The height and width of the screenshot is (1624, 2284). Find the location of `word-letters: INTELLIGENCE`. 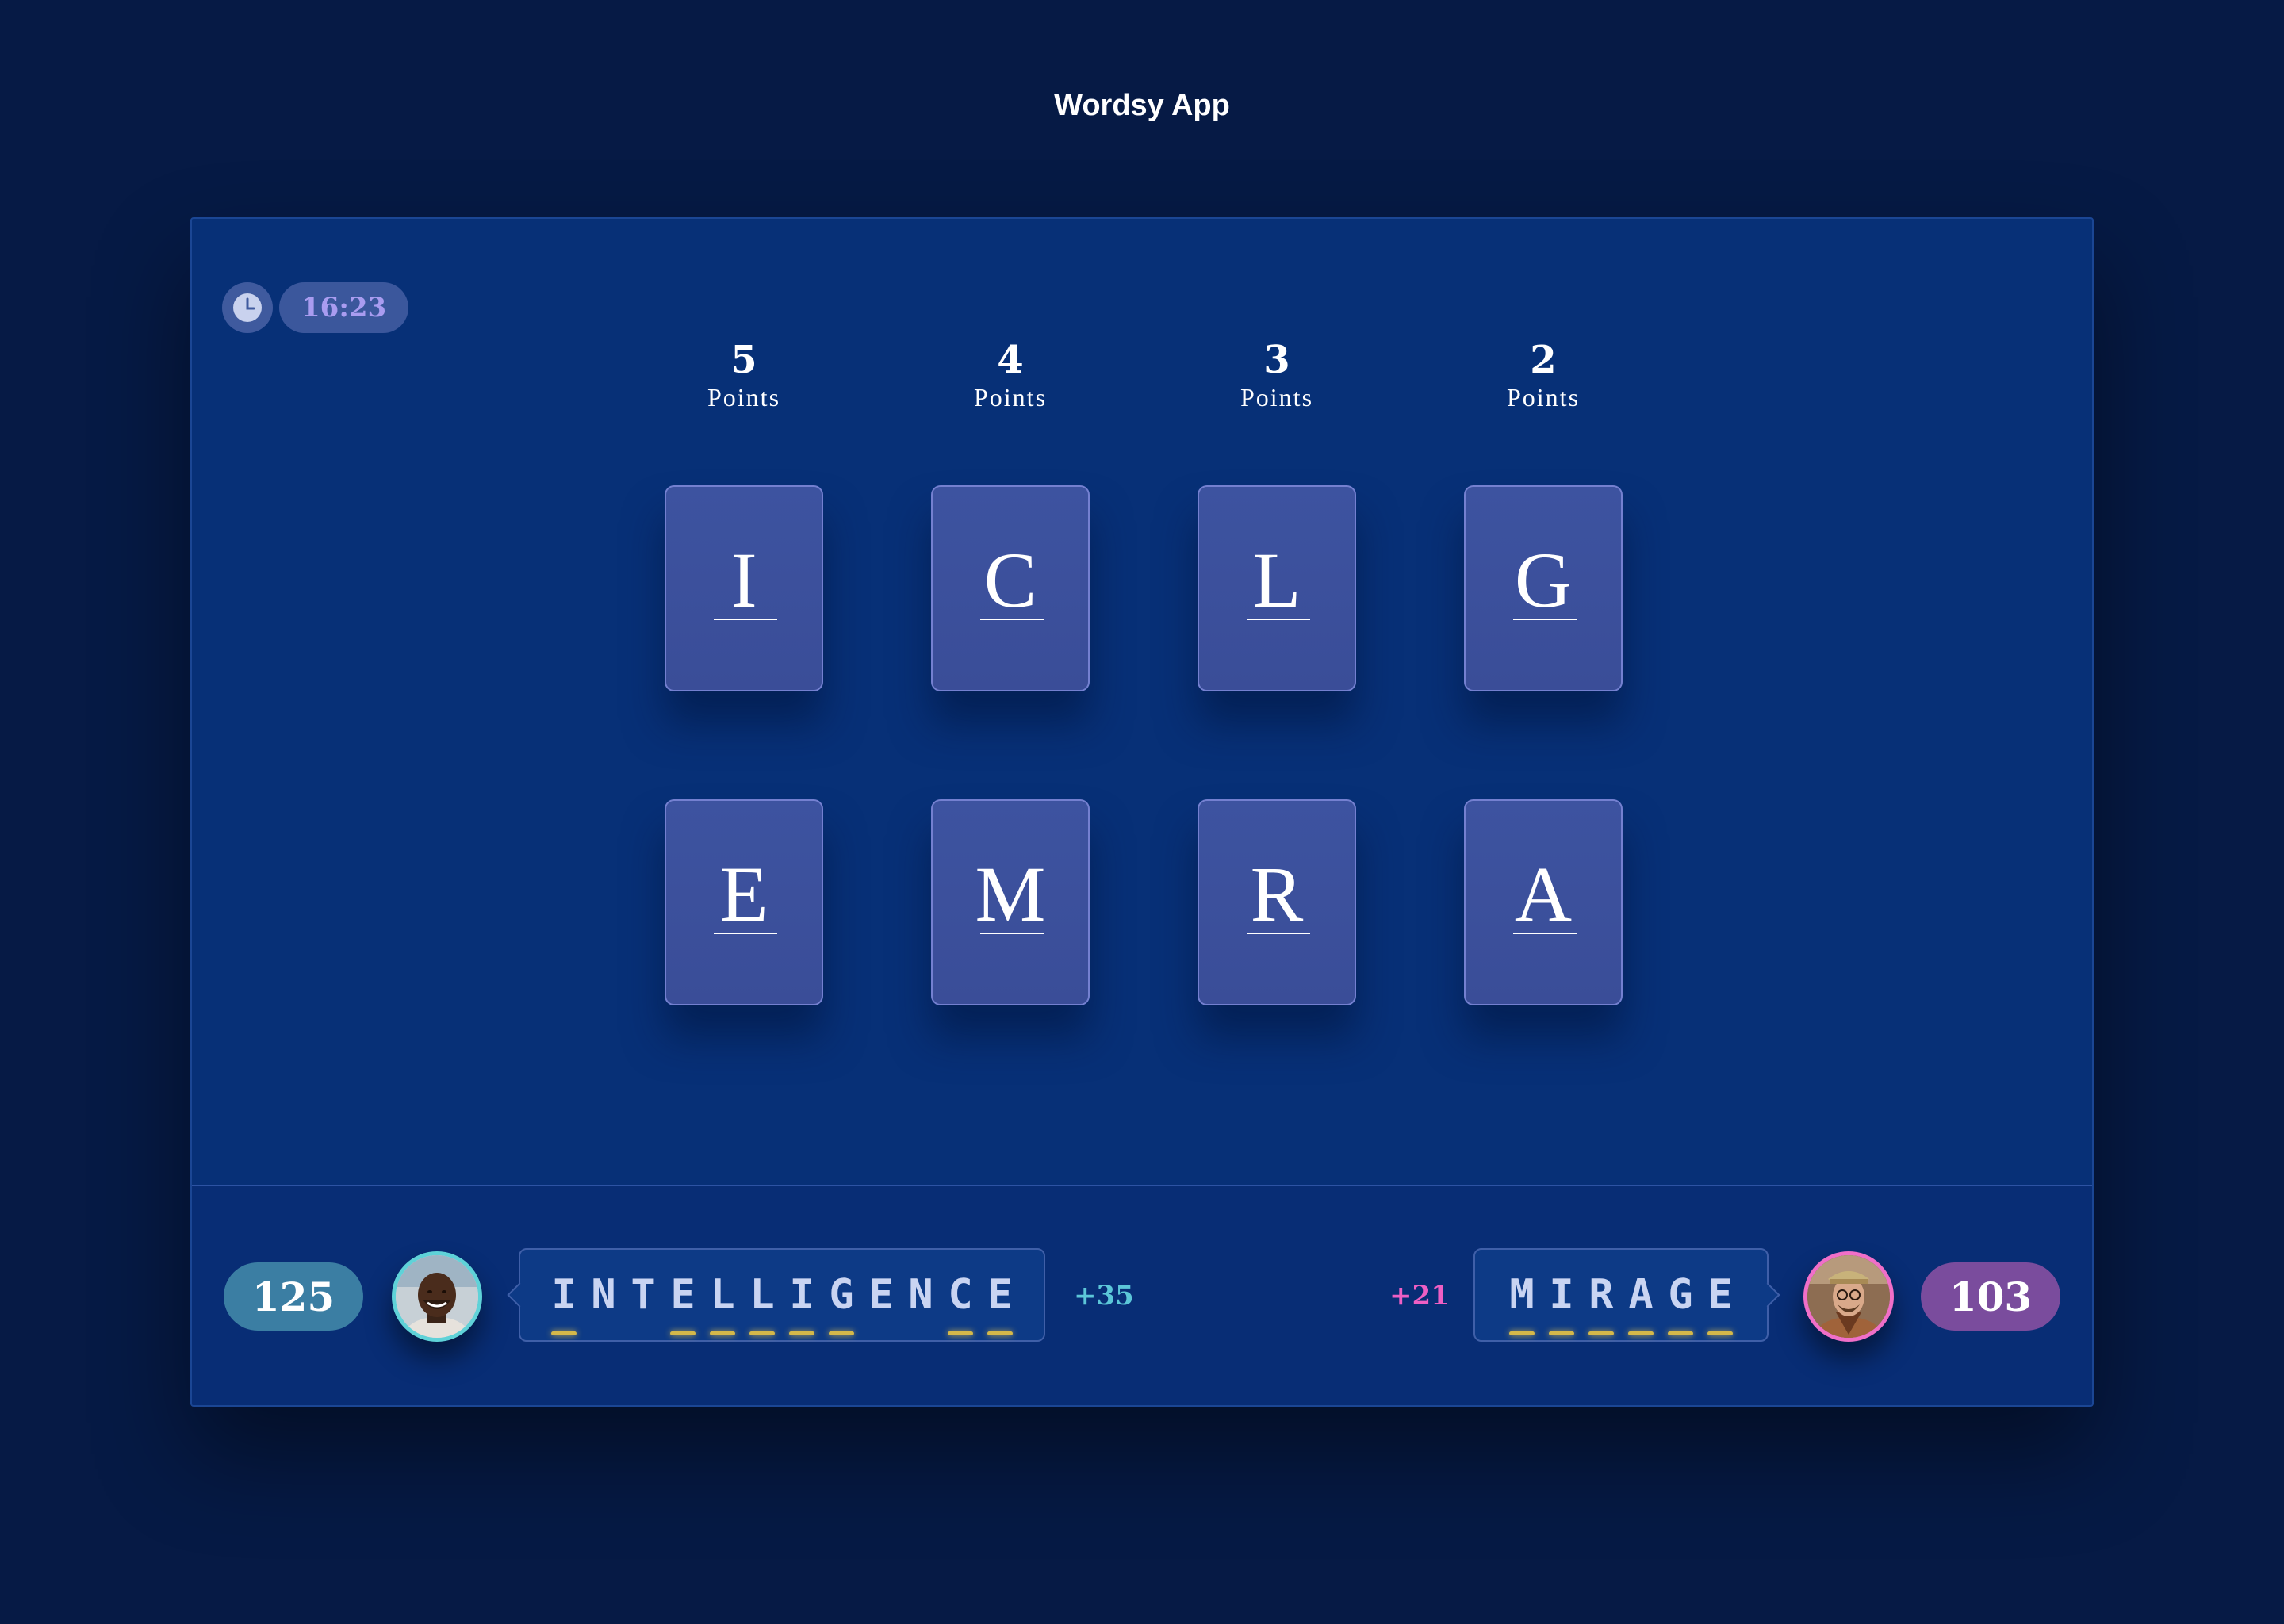

word-letters: INTELLIGENCE is located at coordinates (782, 1301).